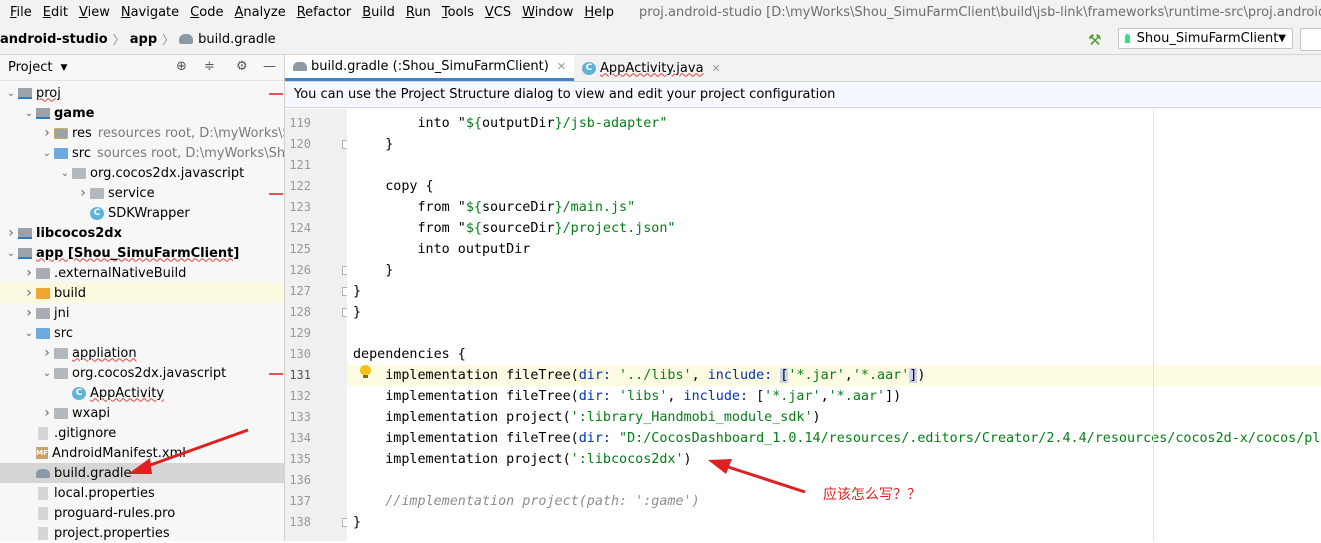 This screenshot has width=1321, height=543. What do you see at coordinates (834, 459) in the screenshot?
I see `code-line: implementation project(':libcocos2dx')` at bounding box center [834, 459].